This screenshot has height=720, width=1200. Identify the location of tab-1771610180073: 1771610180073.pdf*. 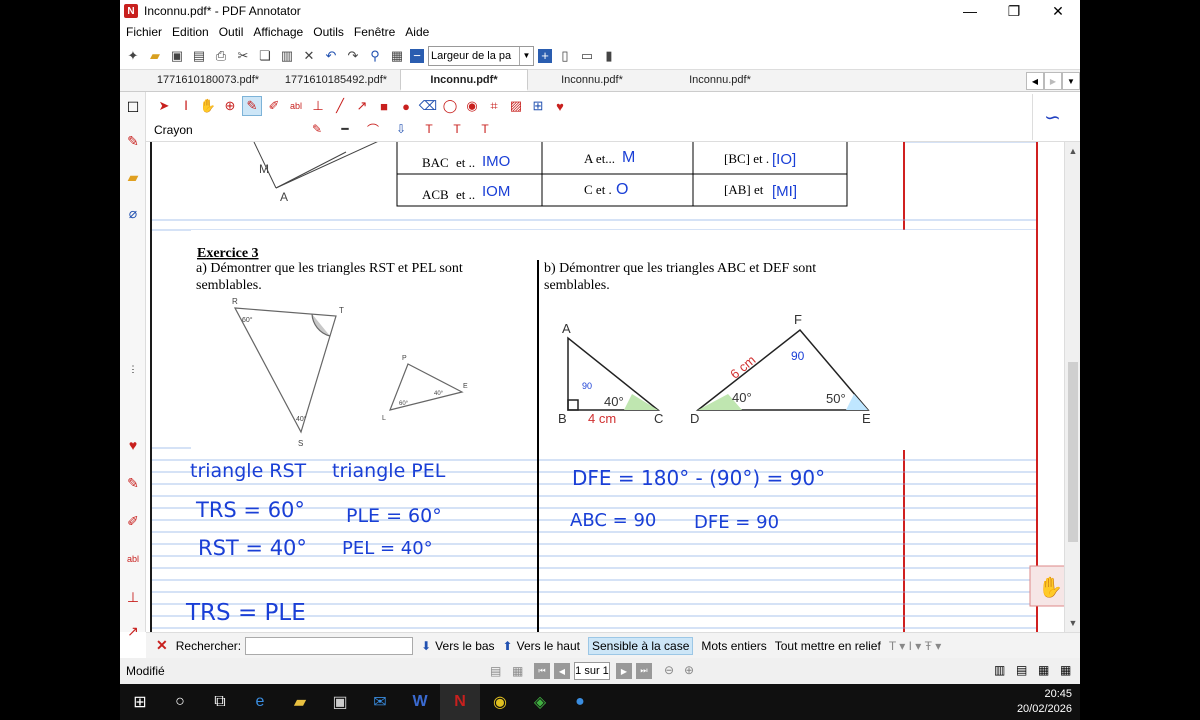
(208, 80).